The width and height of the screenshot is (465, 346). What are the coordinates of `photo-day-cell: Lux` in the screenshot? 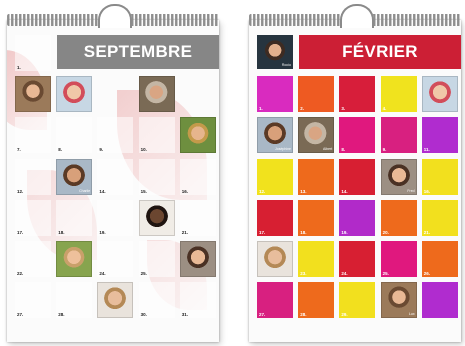 It's located at (398, 300).